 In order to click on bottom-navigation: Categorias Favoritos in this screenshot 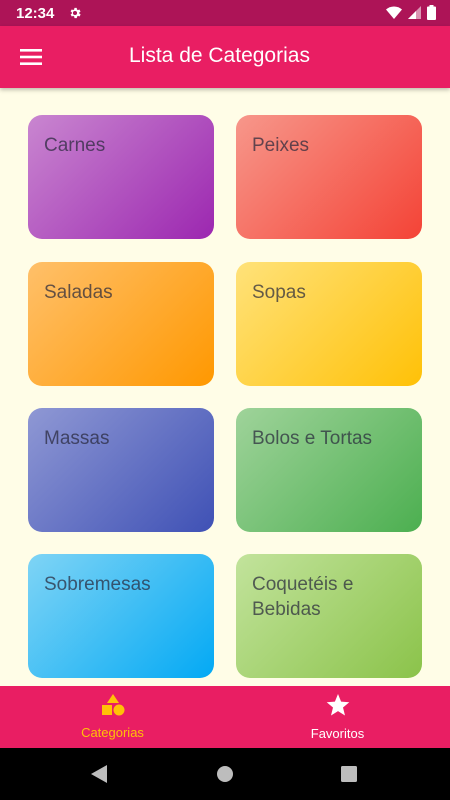, I will do `click(225, 717)`.